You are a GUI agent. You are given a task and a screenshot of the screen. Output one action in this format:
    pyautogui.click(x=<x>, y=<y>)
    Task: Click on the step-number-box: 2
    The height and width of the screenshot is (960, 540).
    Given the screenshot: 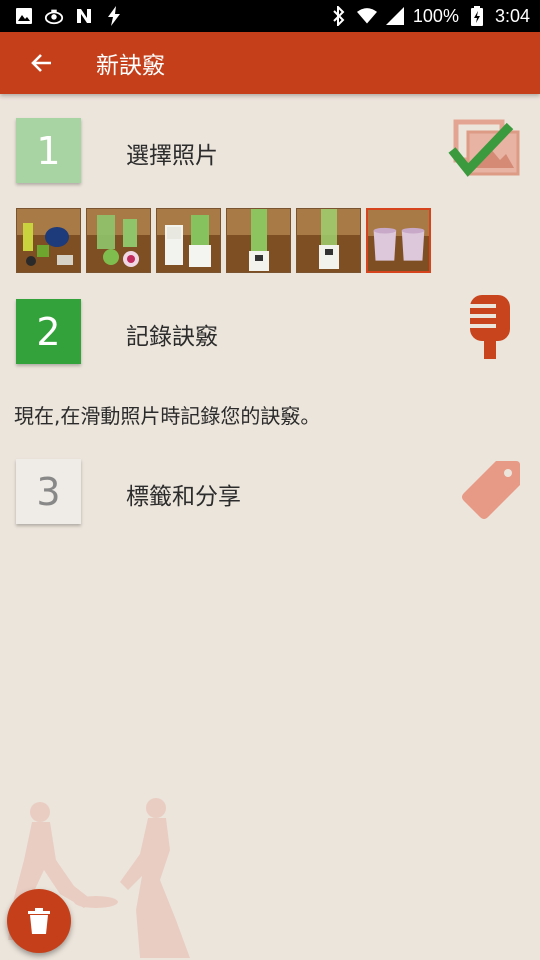 What is the action you would take?
    pyautogui.click(x=48, y=331)
    